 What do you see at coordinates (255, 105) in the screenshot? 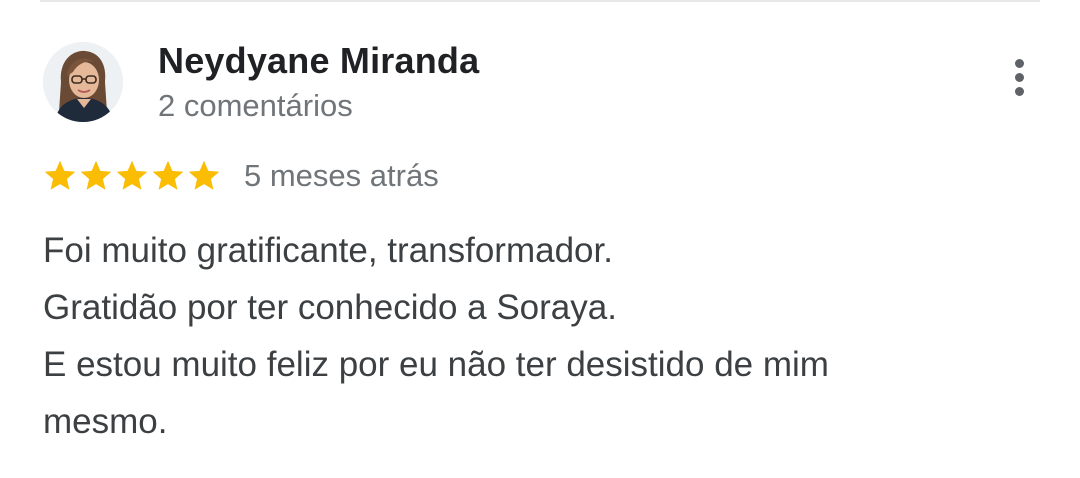
I see `author-review-count: 2 comentários` at bounding box center [255, 105].